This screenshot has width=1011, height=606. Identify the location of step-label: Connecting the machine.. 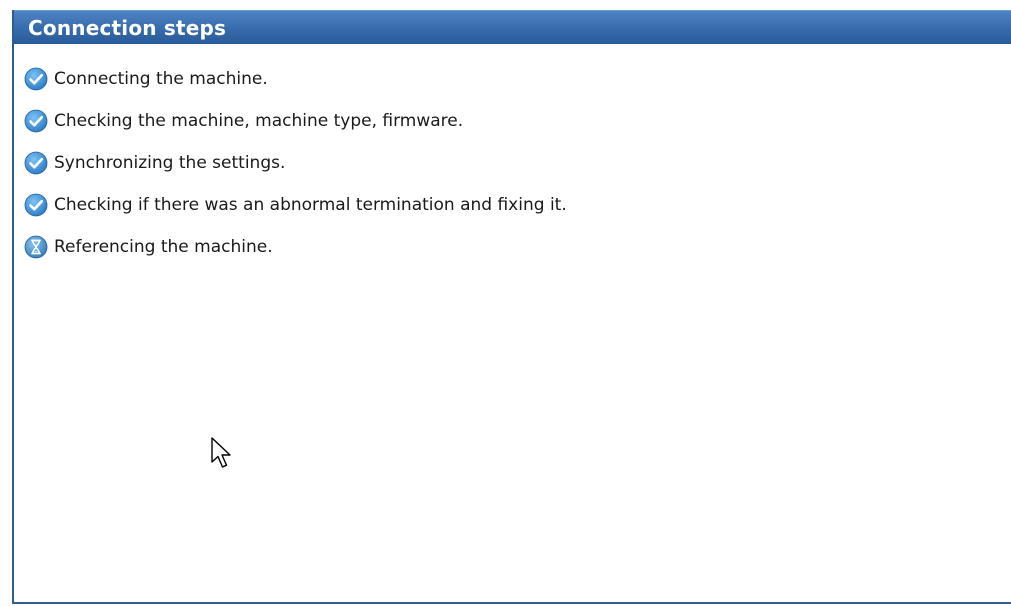
(161, 79).